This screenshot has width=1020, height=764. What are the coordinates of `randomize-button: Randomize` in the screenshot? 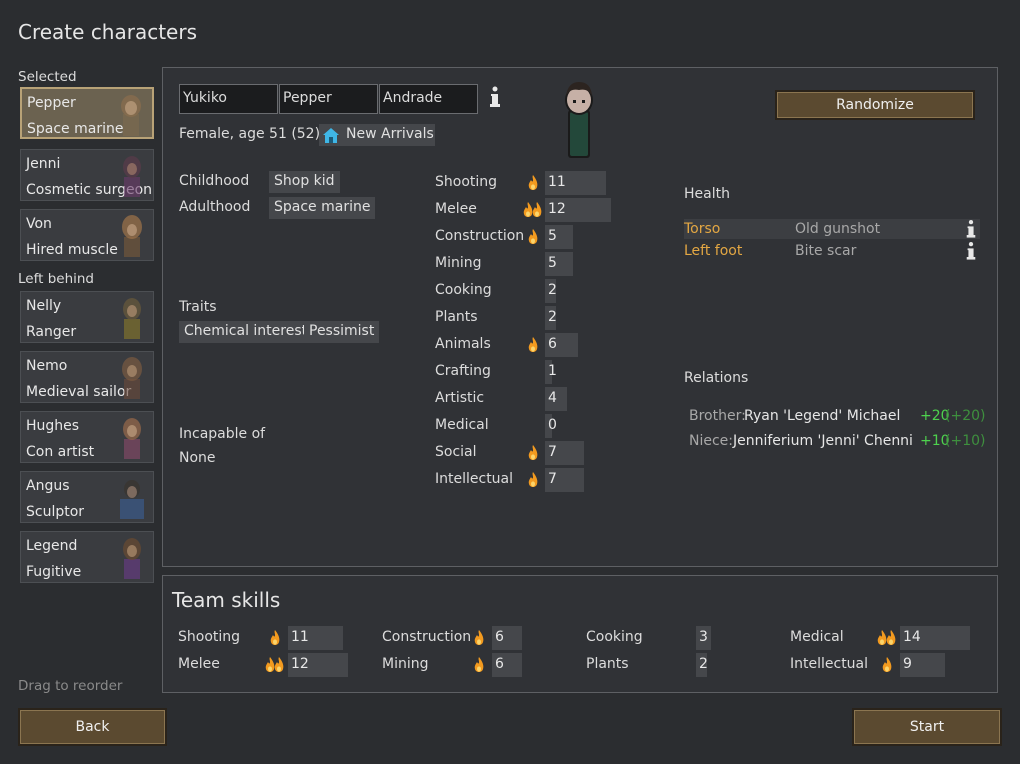 It's located at (875, 105).